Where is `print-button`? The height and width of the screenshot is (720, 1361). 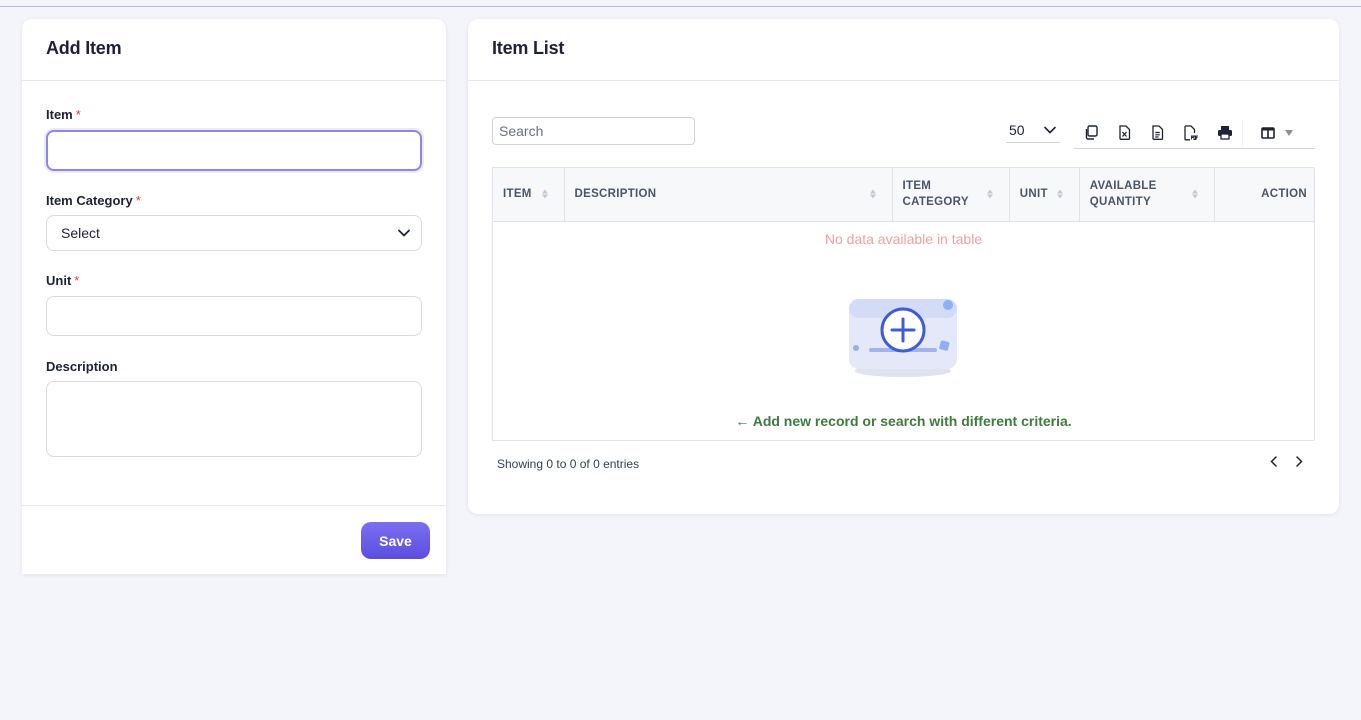 print-button is located at coordinates (1225, 133).